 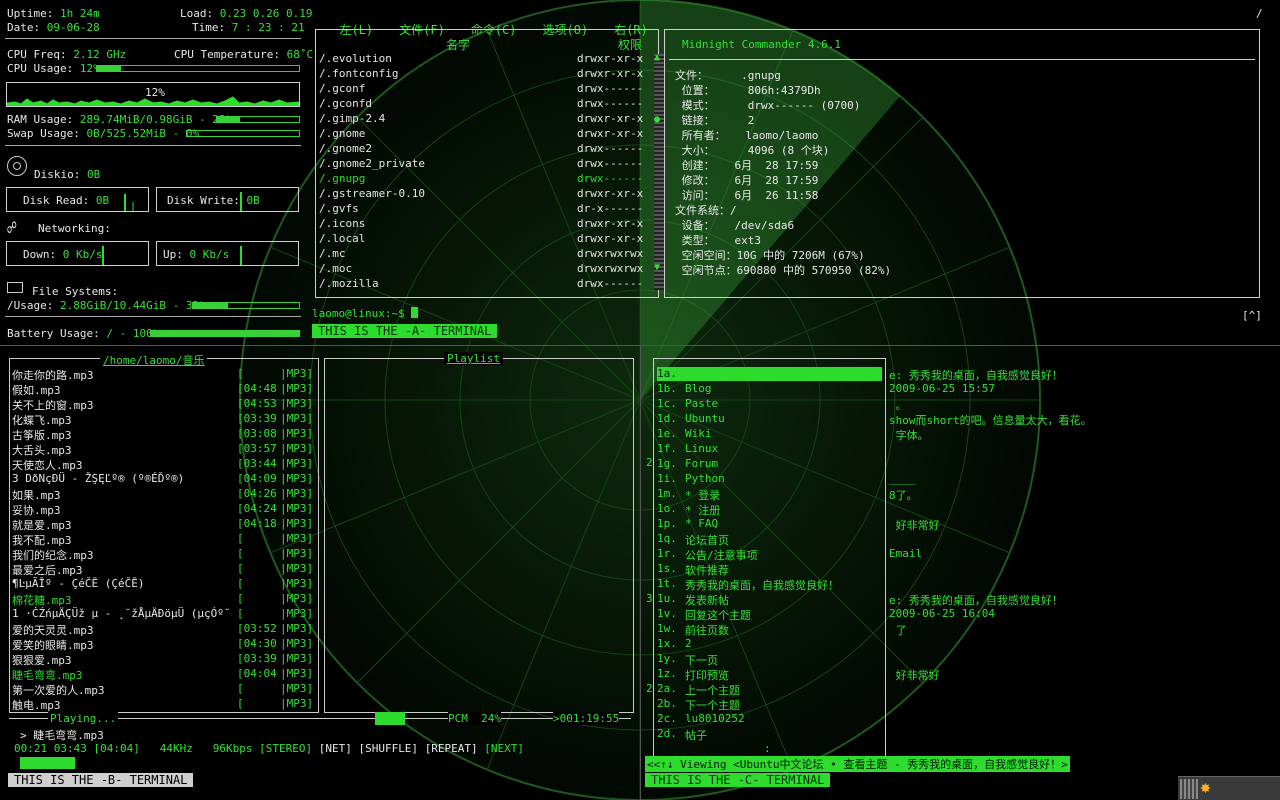 What do you see at coordinates (300, 54) in the screenshot?
I see `cpu-temp-value: 68˚C` at bounding box center [300, 54].